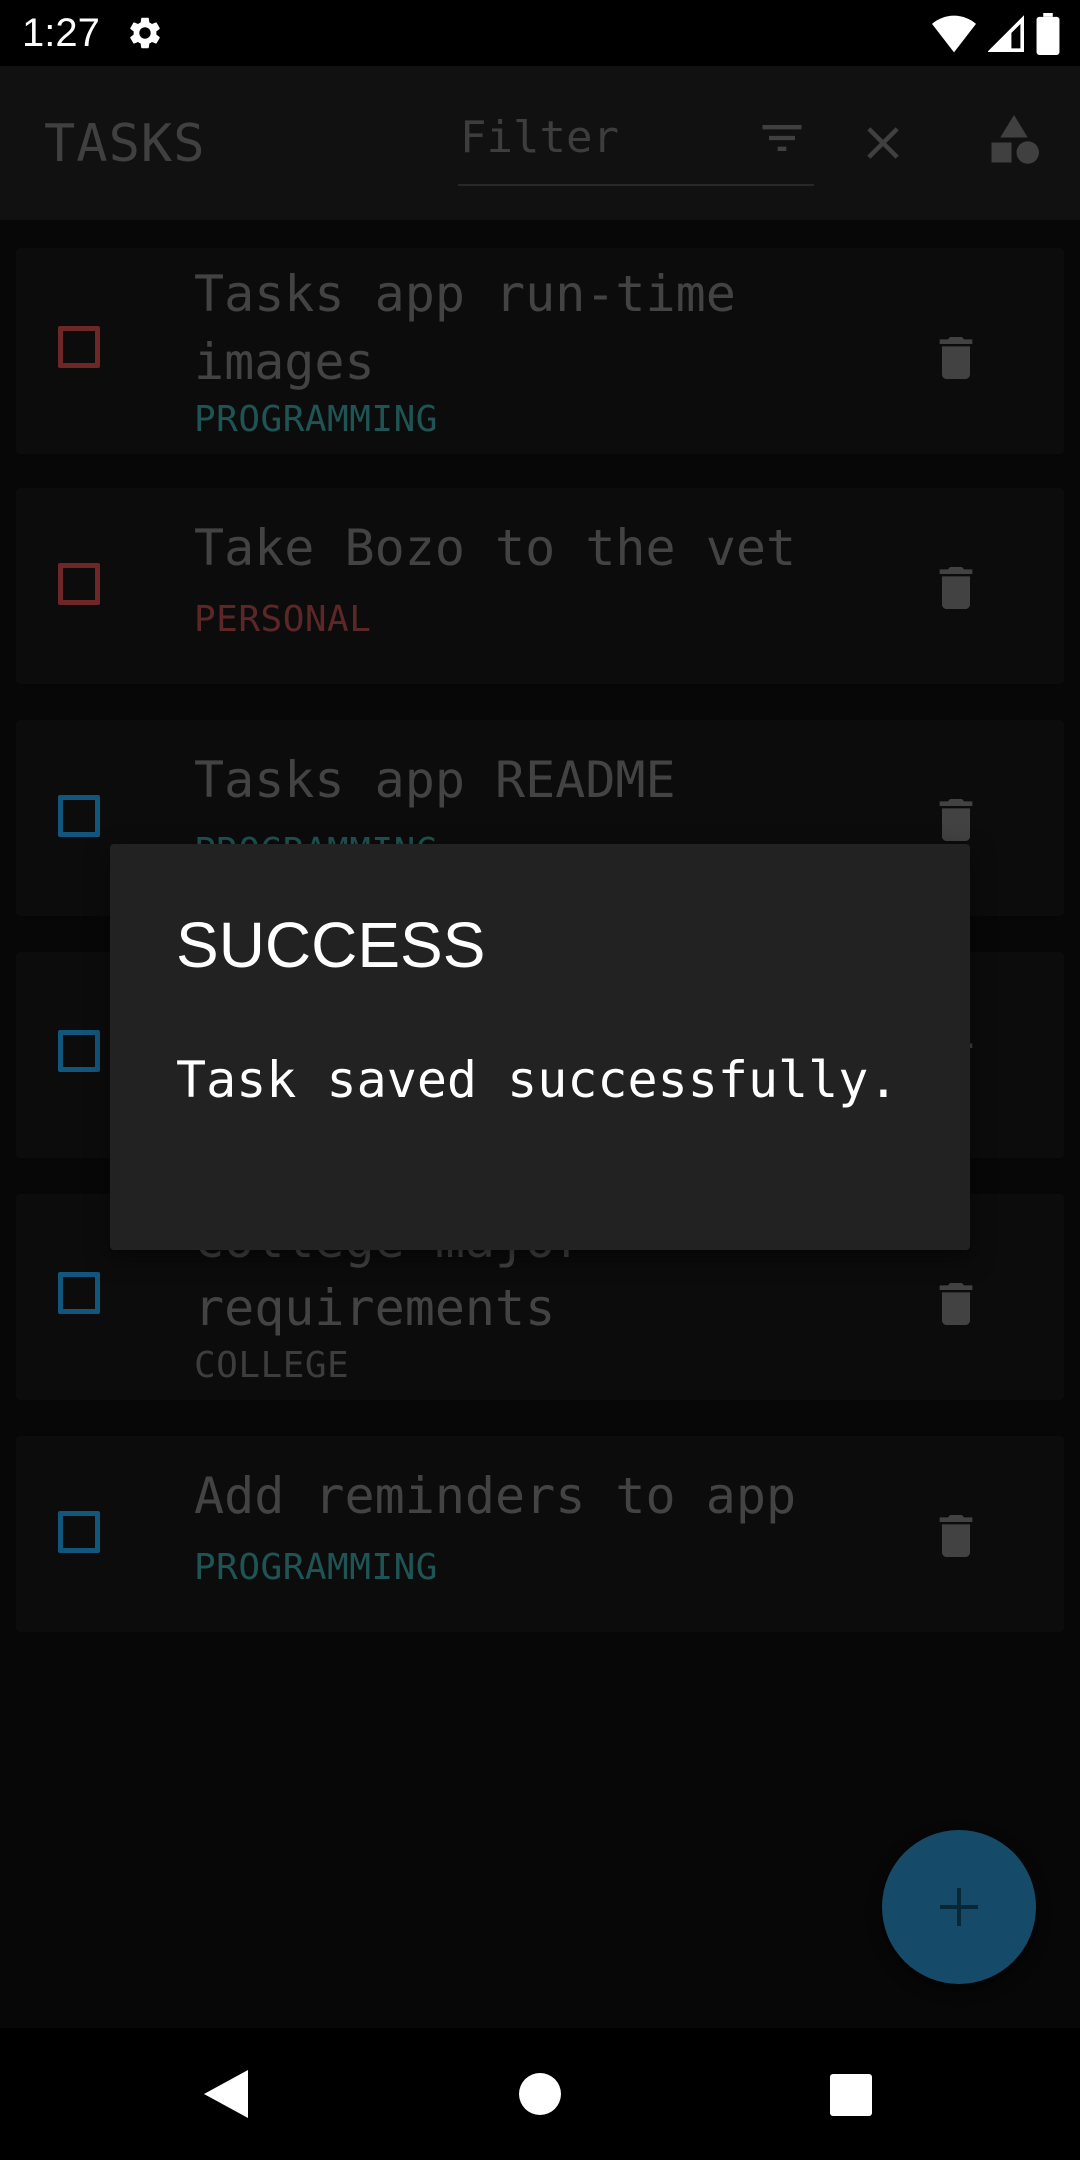 This screenshot has height=2160, width=1080. Describe the element at coordinates (331, 945) in the screenshot. I see `dialog-title: SUCCESS` at that location.